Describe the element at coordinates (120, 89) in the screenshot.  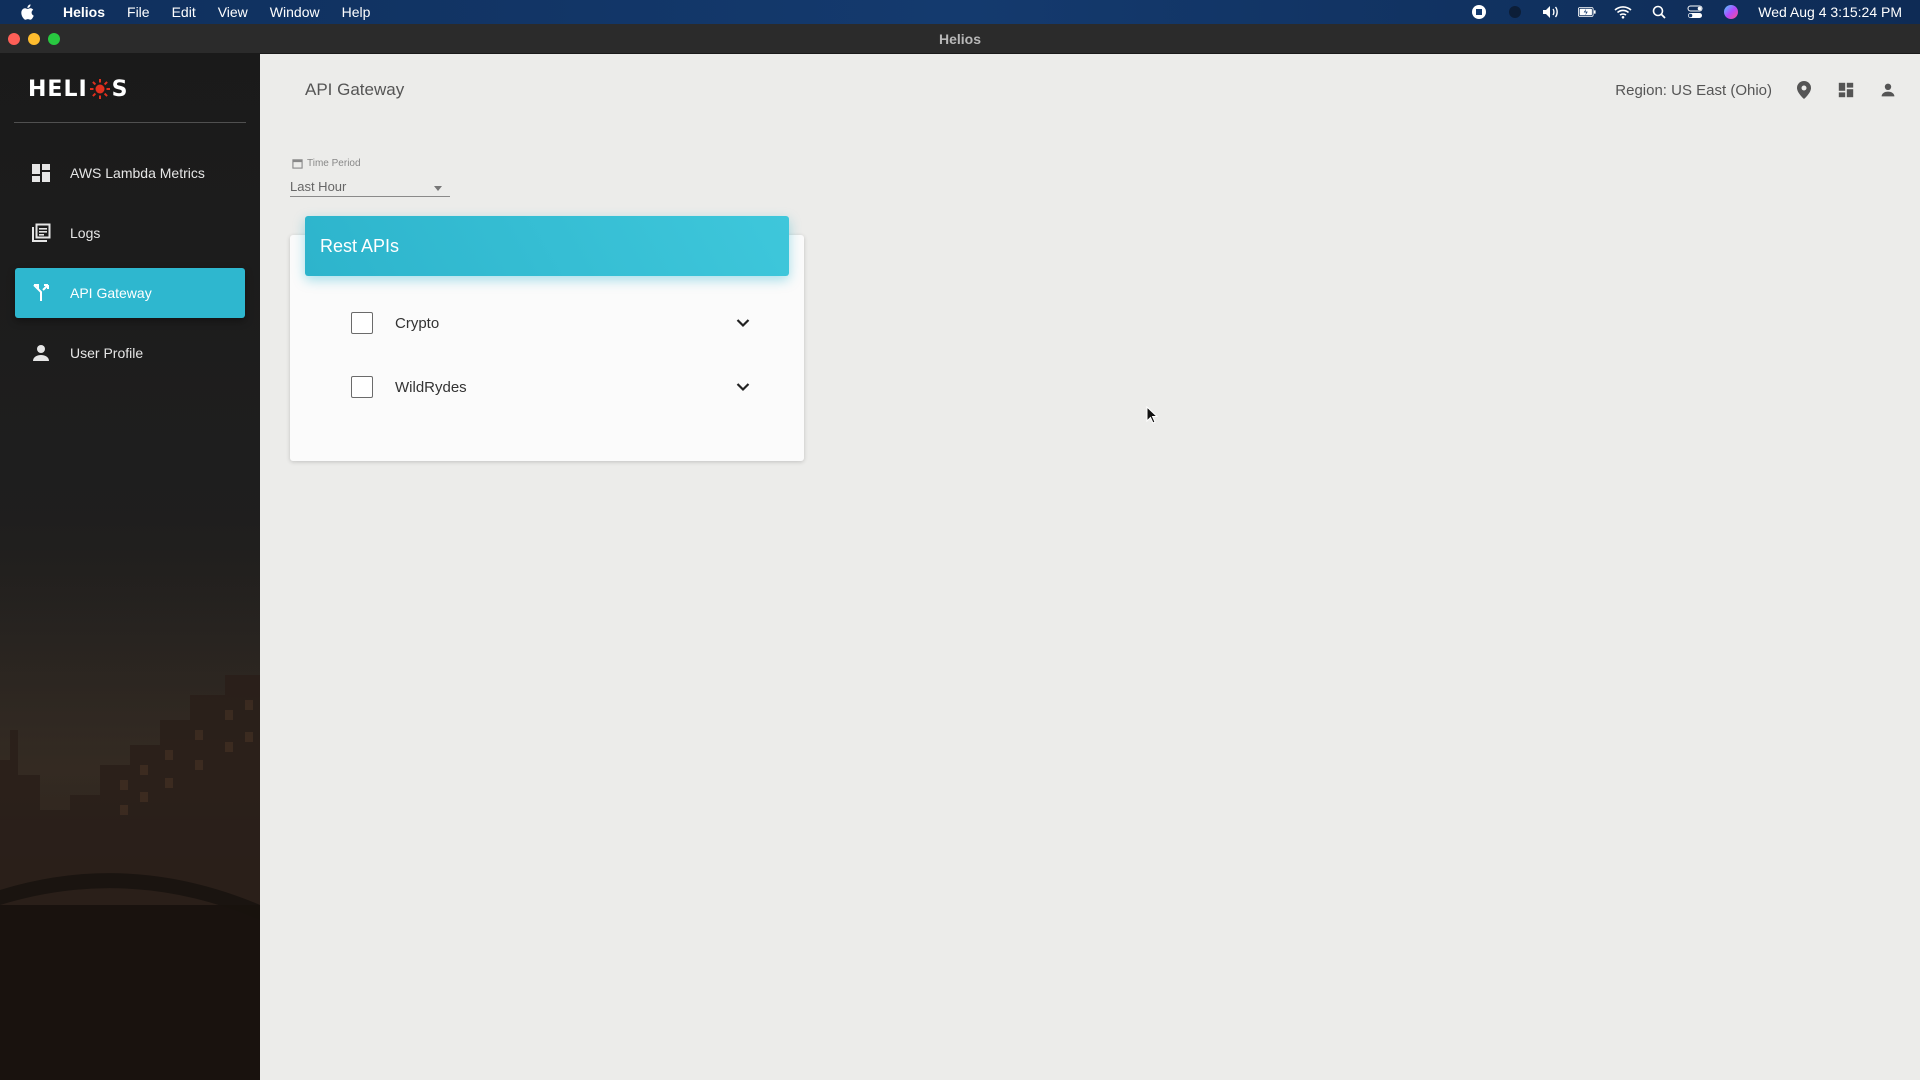
I see `logo-text-right: S` at that location.